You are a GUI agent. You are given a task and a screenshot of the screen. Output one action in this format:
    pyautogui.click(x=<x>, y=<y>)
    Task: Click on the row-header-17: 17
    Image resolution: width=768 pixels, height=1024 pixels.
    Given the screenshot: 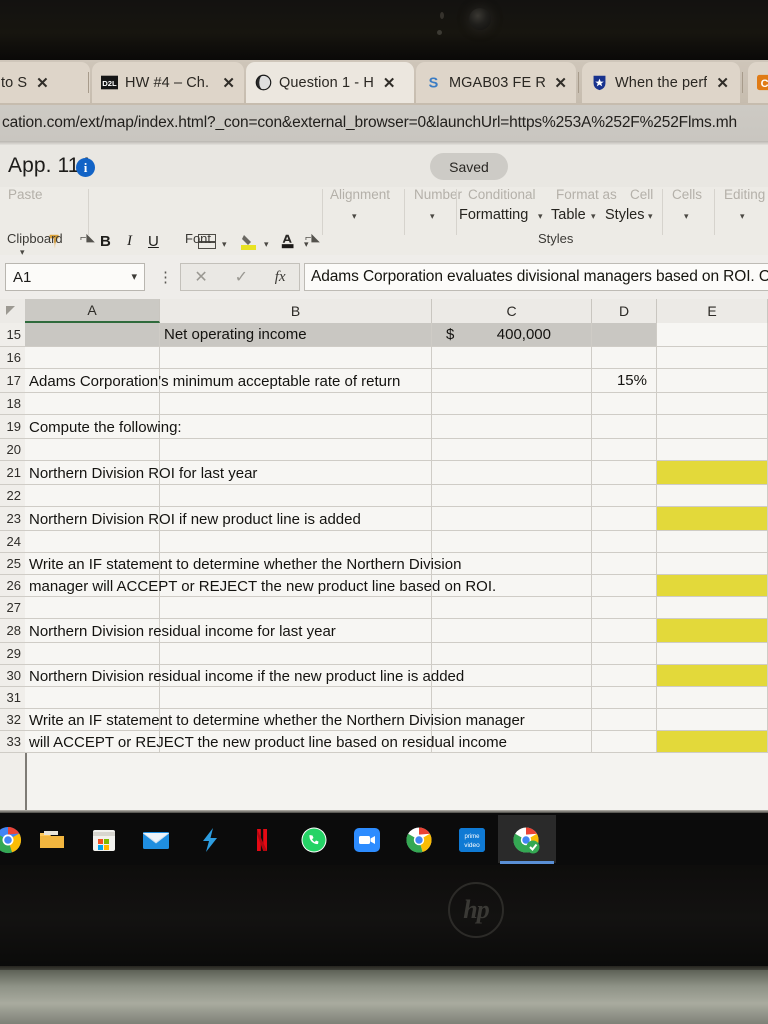 What is the action you would take?
    pyautogui.click(x=12, y=381)
    